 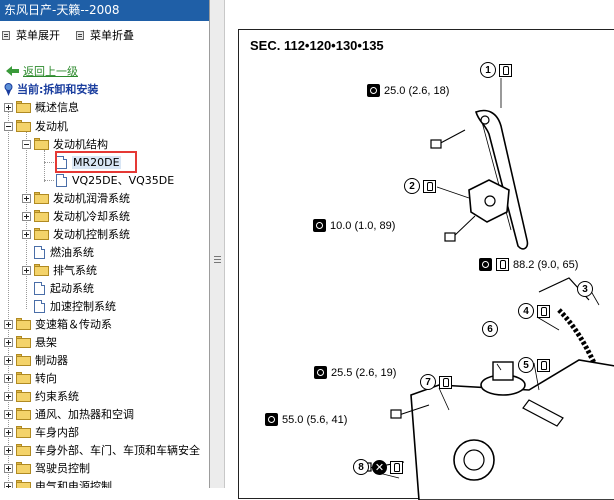 I want to click on back-arrow-icon, so click(x=12, y=71).